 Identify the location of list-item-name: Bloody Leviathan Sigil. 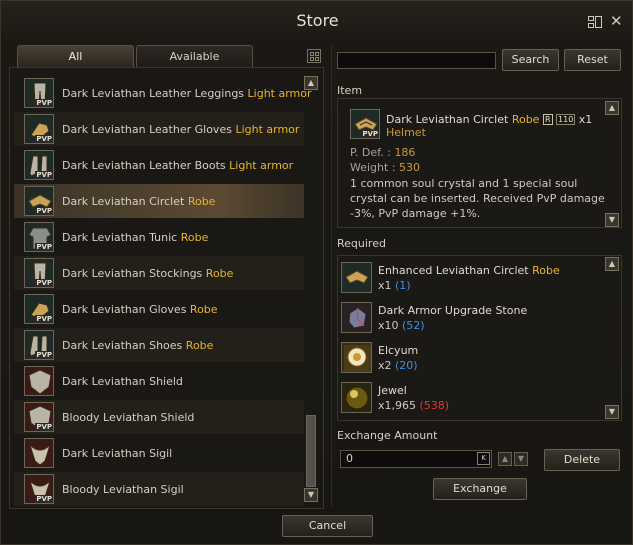
(123, 489).